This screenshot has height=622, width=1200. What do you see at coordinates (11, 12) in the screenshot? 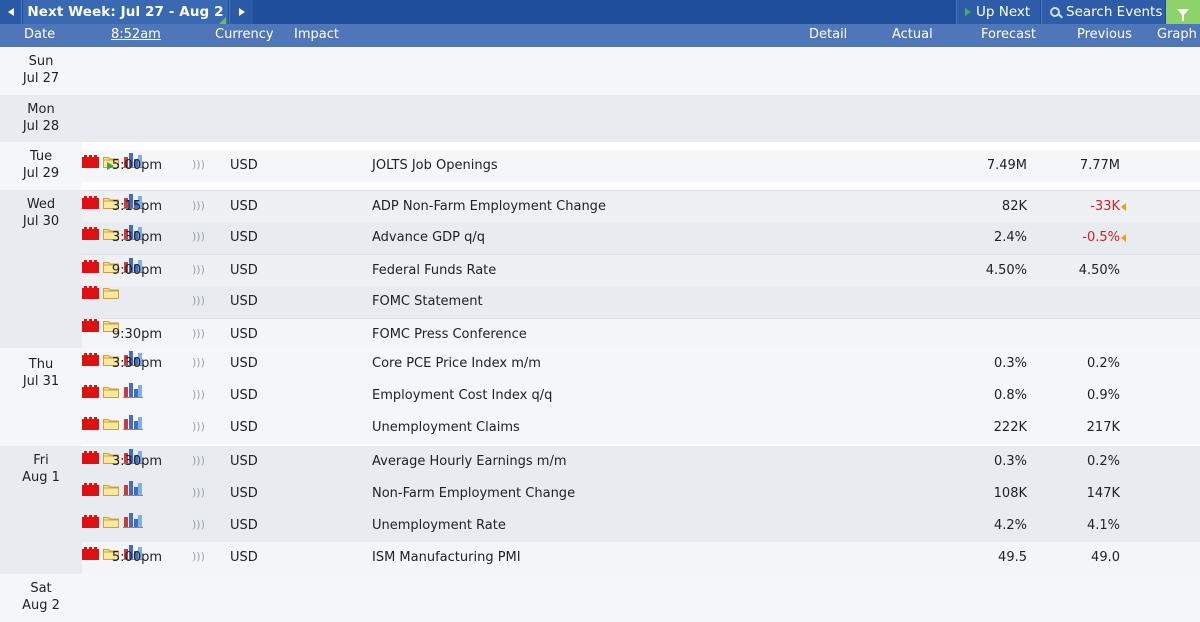
I see `prev-week-button` at bounding box center [11, 12].